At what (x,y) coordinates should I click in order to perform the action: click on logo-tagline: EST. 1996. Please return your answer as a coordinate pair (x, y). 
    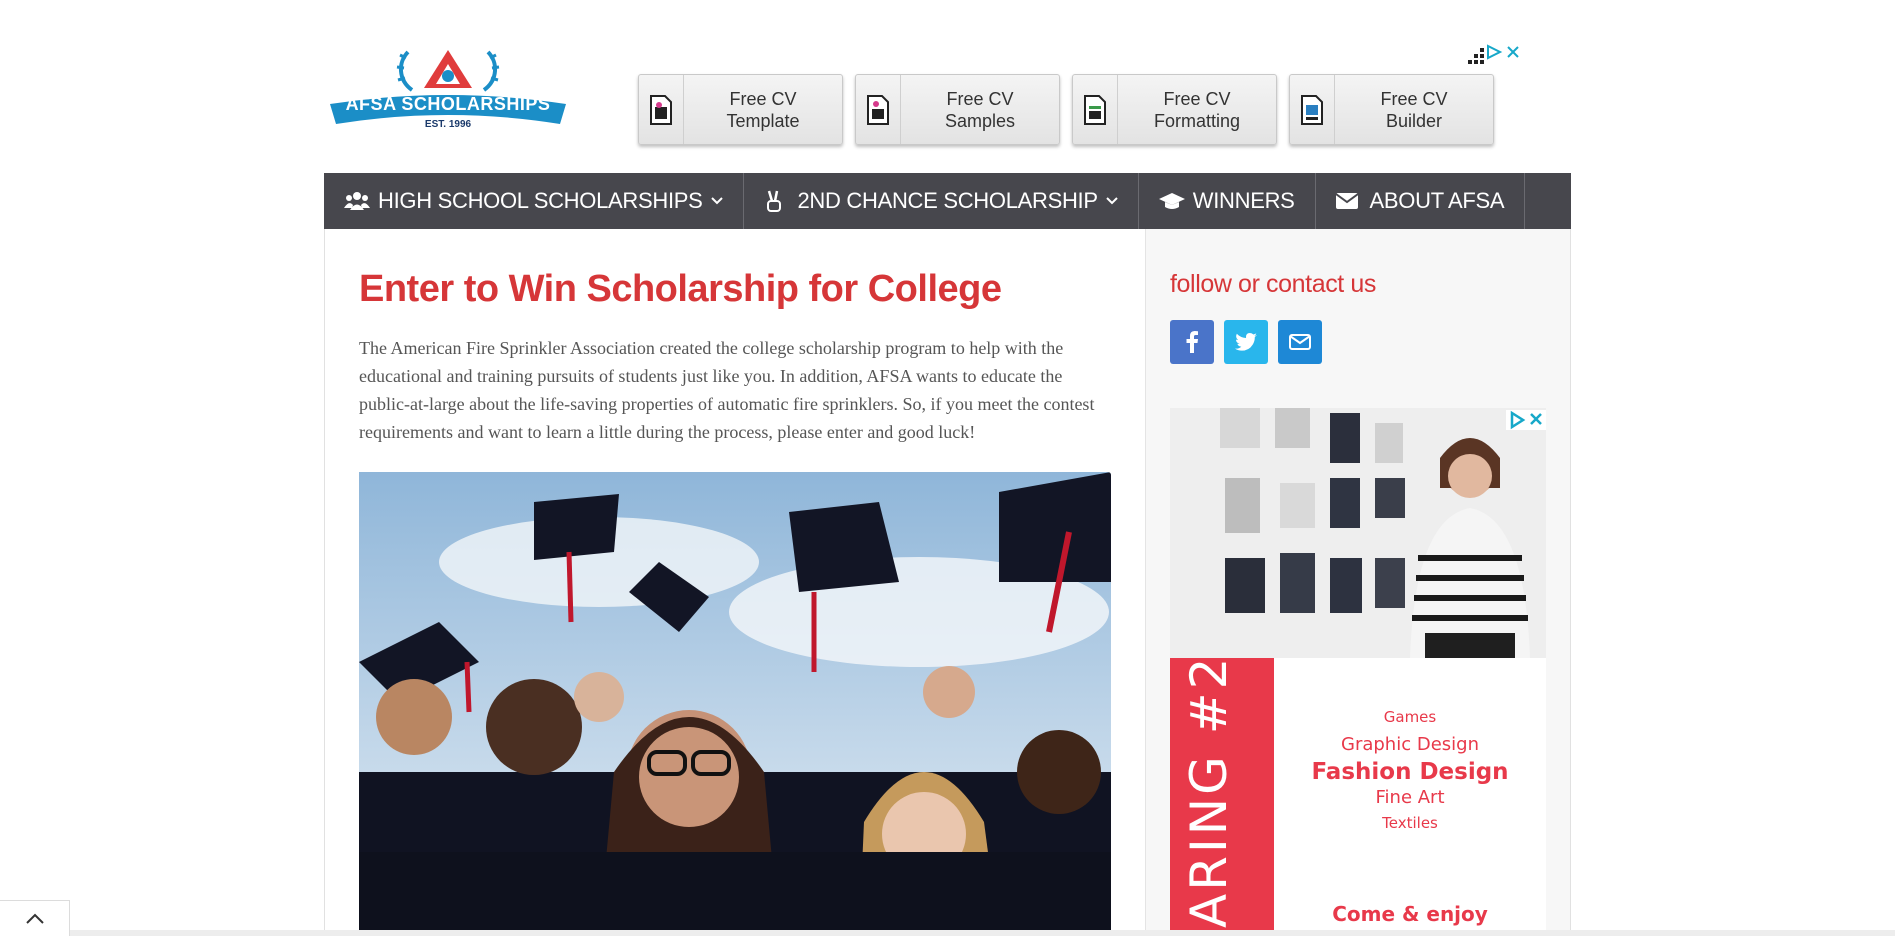
    Looking at the image, I should click on (448, 124).